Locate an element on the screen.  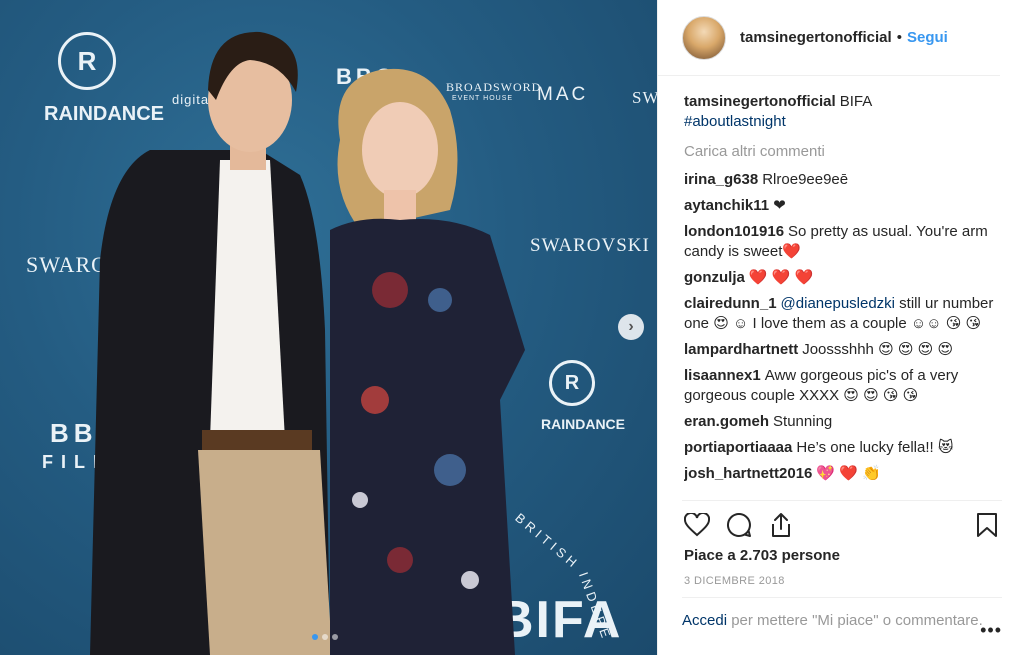
comment-text: ❤ is located at coordinates (779, 205).